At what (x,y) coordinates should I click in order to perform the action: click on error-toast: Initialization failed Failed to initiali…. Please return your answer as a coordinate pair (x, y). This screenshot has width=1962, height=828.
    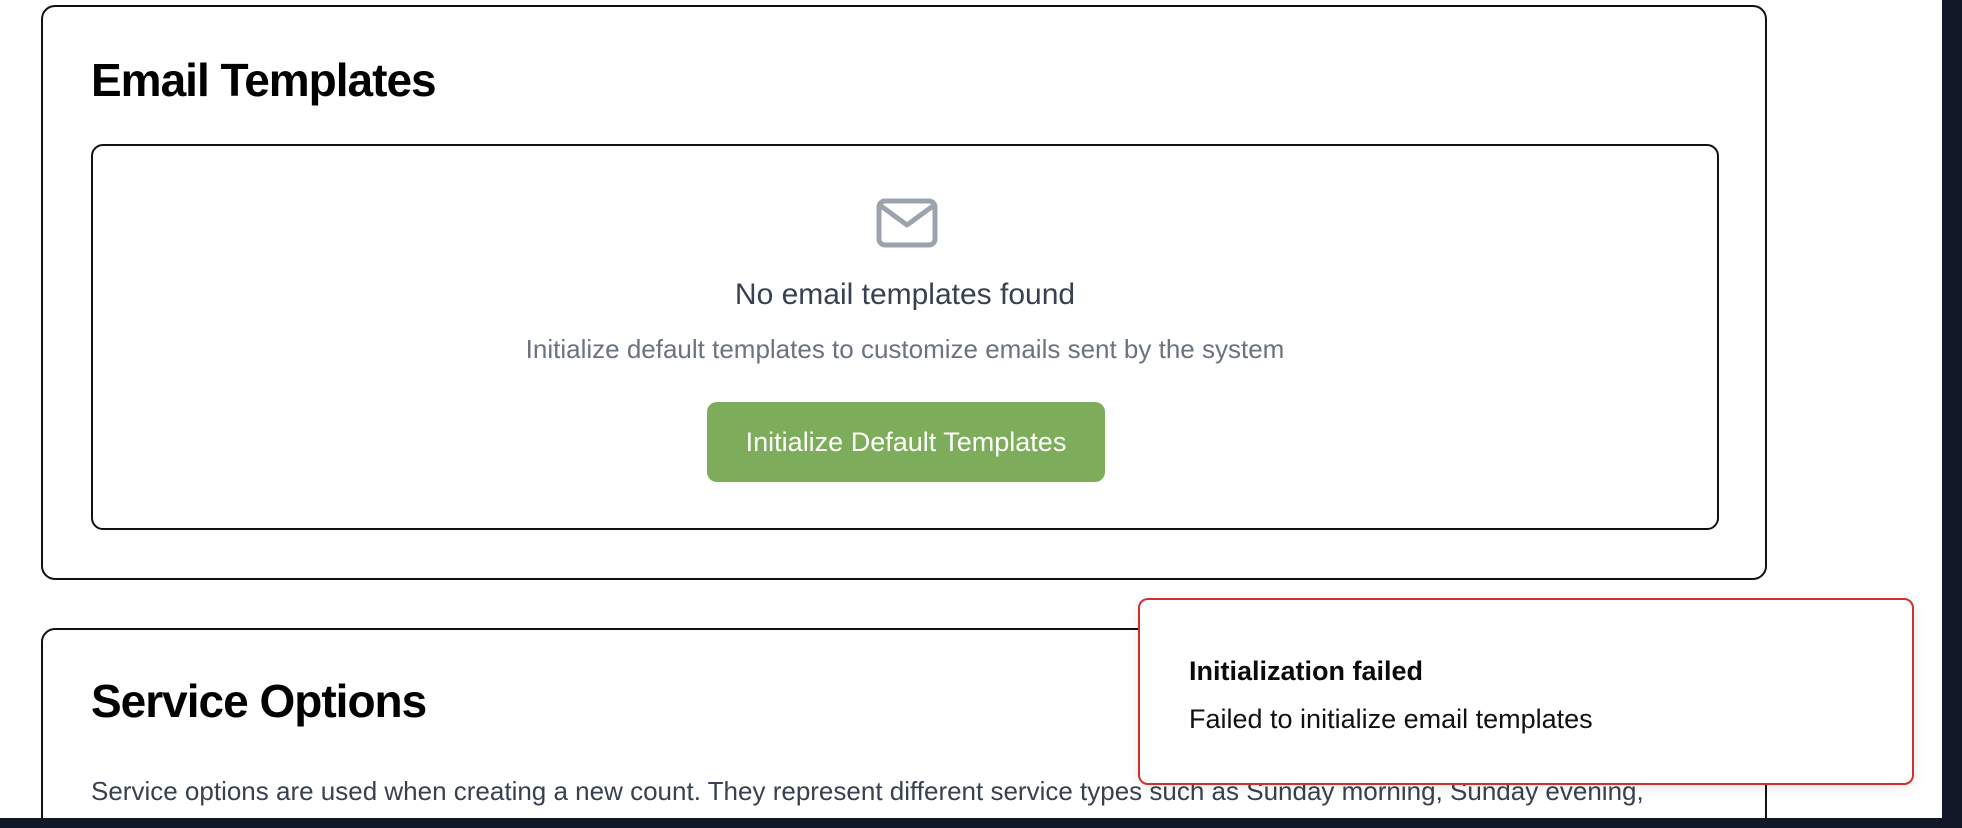
    Looking at the image, I should click on (1526, 691).